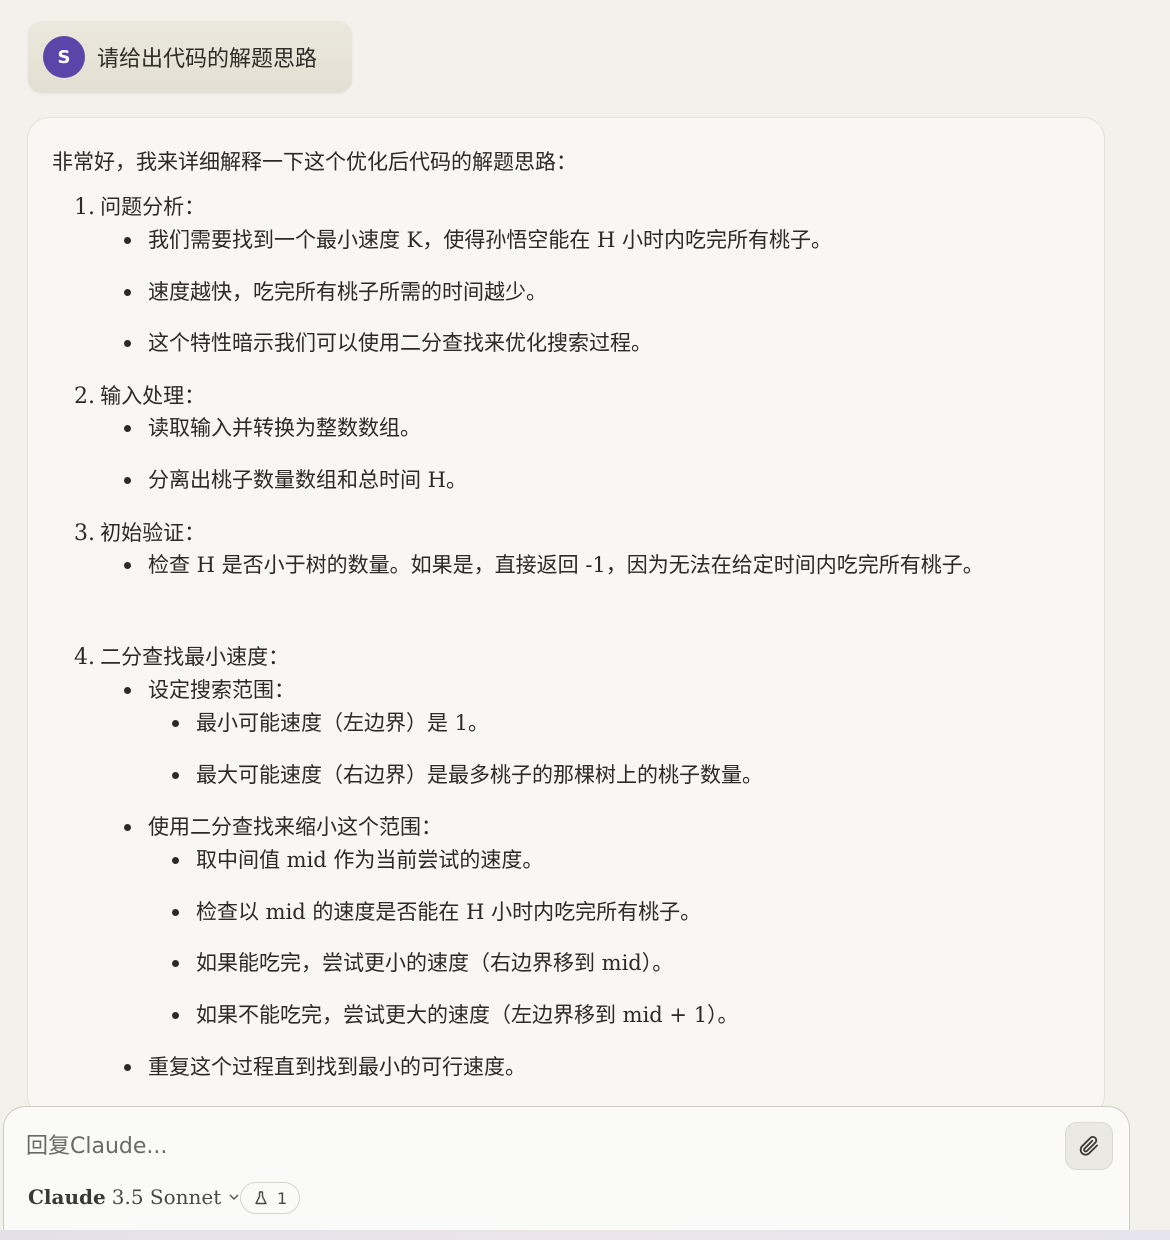 The width and height of the screenshot is (1170, 1240). I want to click on reply-input, so click(526, 1146).